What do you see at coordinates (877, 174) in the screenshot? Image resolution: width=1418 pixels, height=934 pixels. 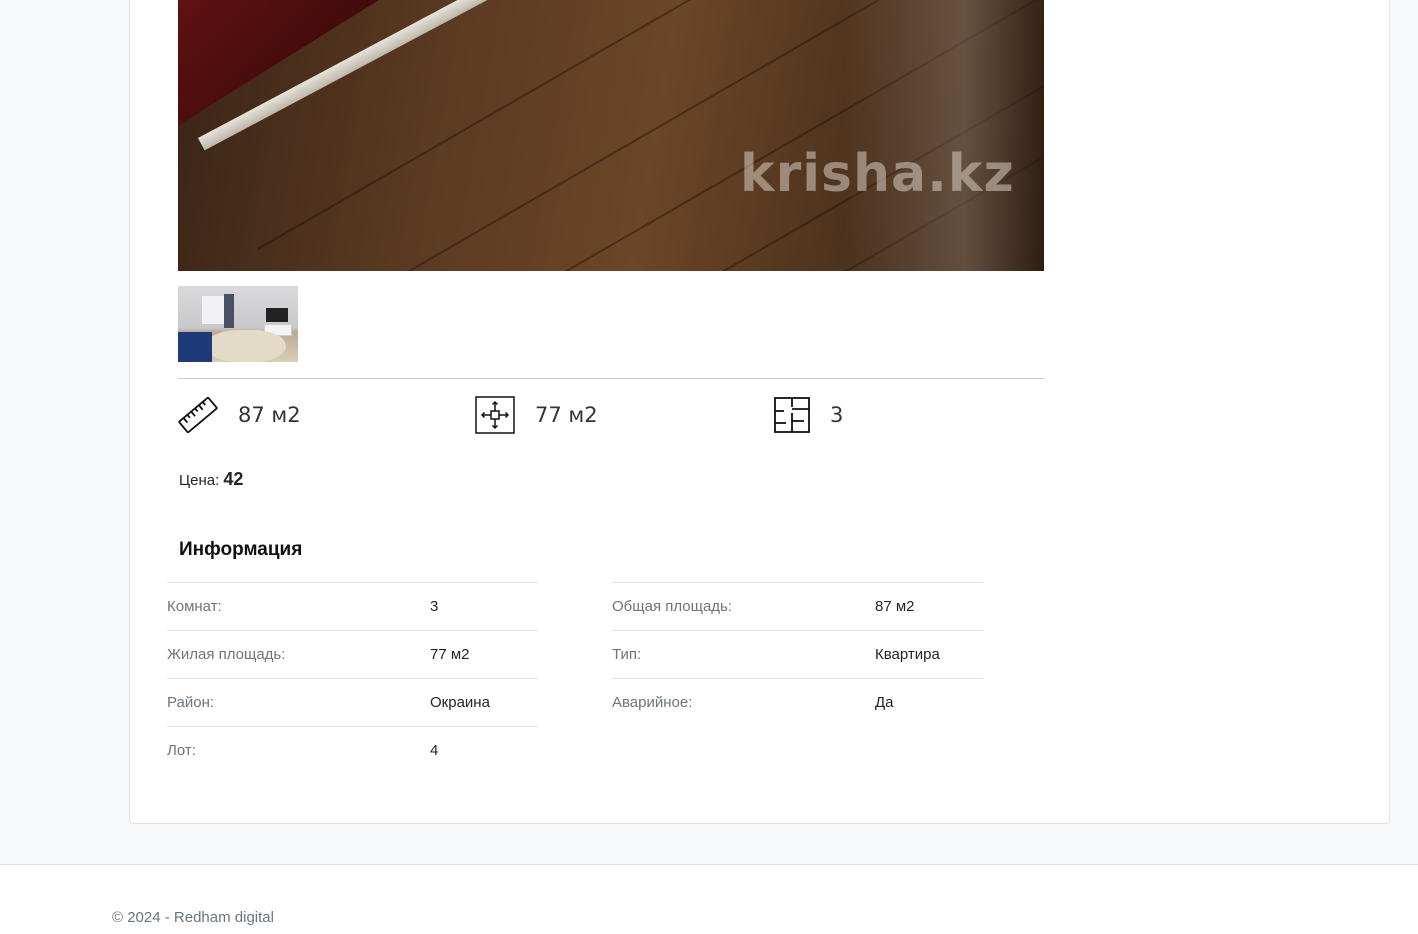 I see `photo-watermark: krisha.kz` at bounding box center [877, 174].